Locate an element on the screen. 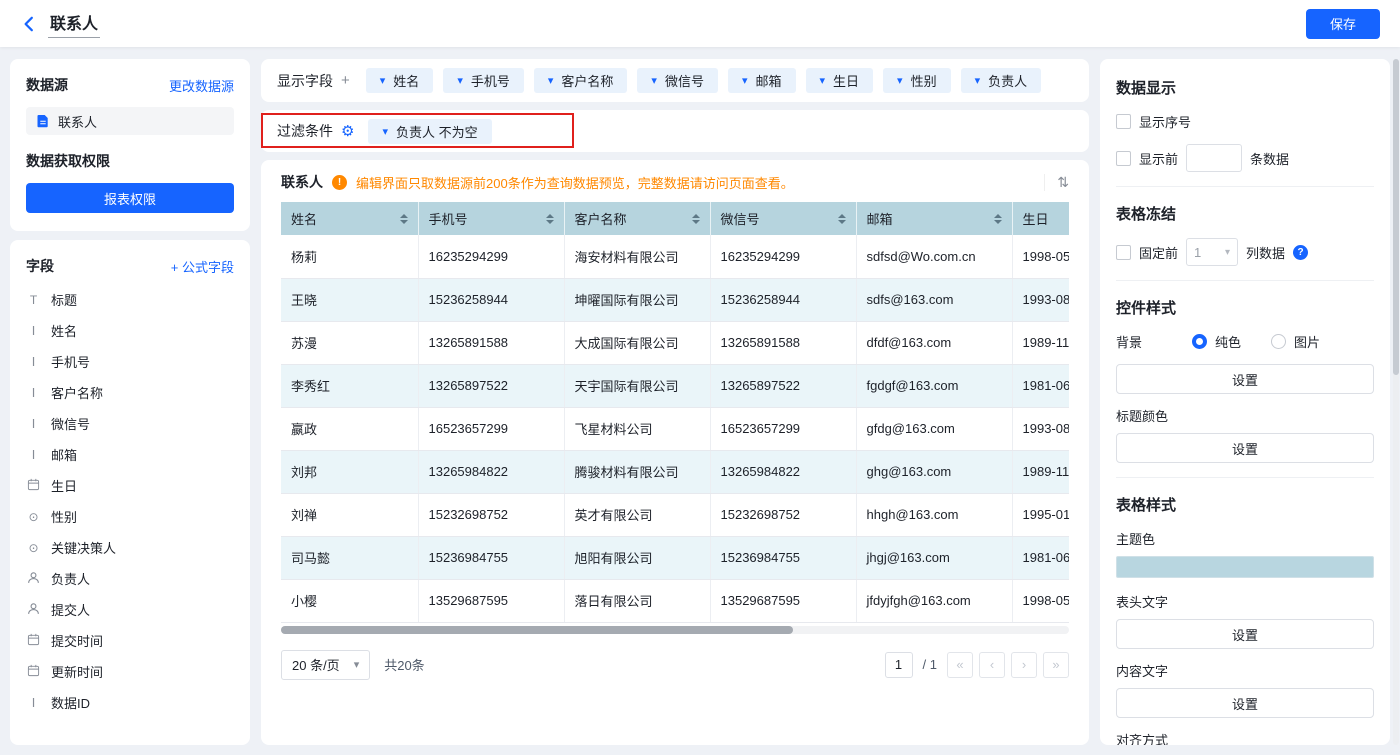 The height and width of the screenshot is (755, 1400). bg-image-radio is located at coordinates (1279, 341).